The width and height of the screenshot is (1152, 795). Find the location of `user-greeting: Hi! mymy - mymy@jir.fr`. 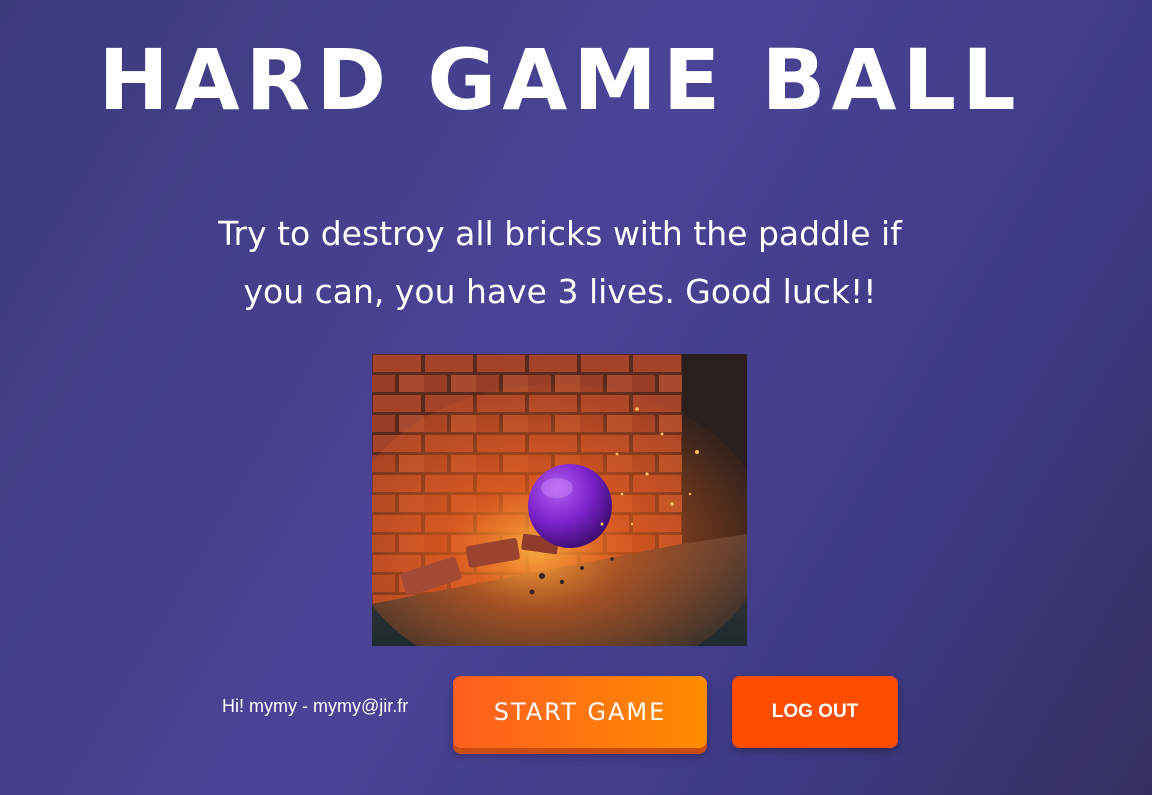

user-greeting: Hi! mymy - mymy@jir.fr is located at coordinates (315, 706).